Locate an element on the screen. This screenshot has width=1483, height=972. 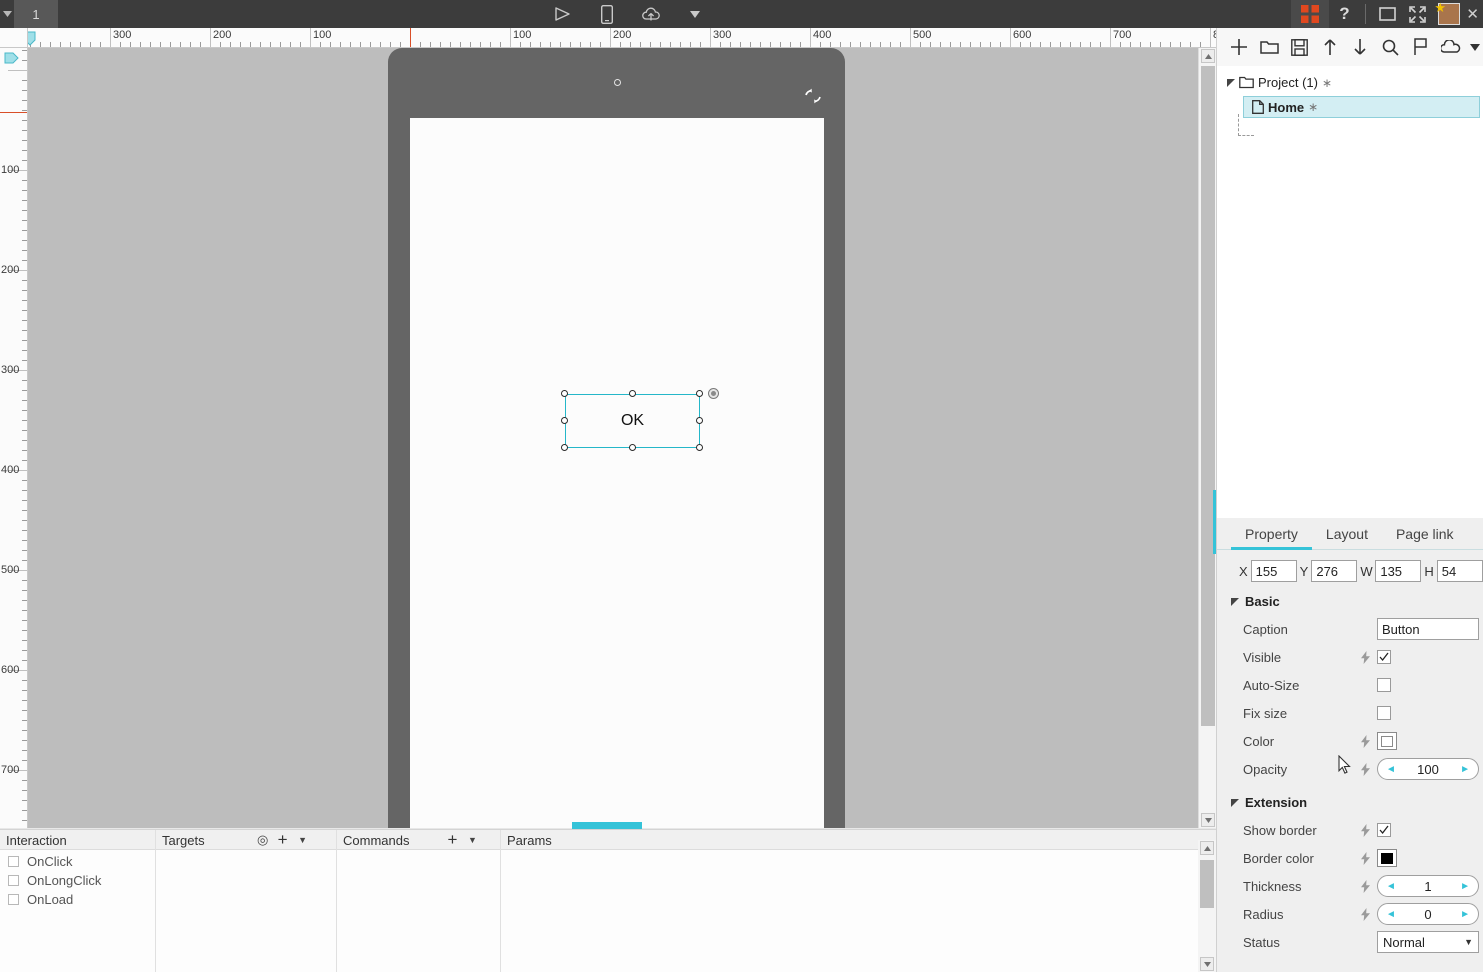
record-target-icon: ◎ is located at coordinates (263, 840).